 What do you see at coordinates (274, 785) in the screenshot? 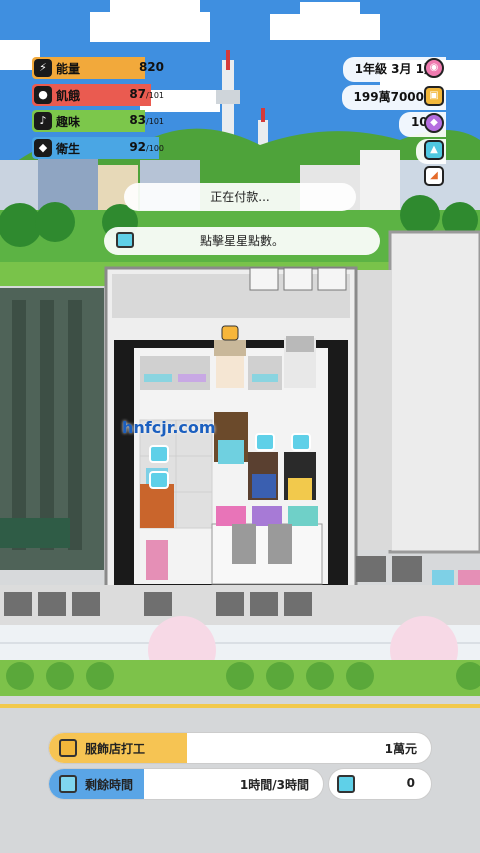
I see `time-value: 1時間/3時間` at bounding box center [274, 785].